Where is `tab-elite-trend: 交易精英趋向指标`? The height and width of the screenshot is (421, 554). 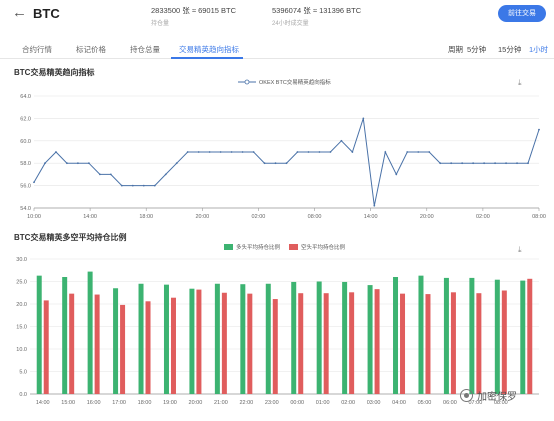 tab-elite-trend: 交易精英趋向指标 is located at coordinates (209, 49).